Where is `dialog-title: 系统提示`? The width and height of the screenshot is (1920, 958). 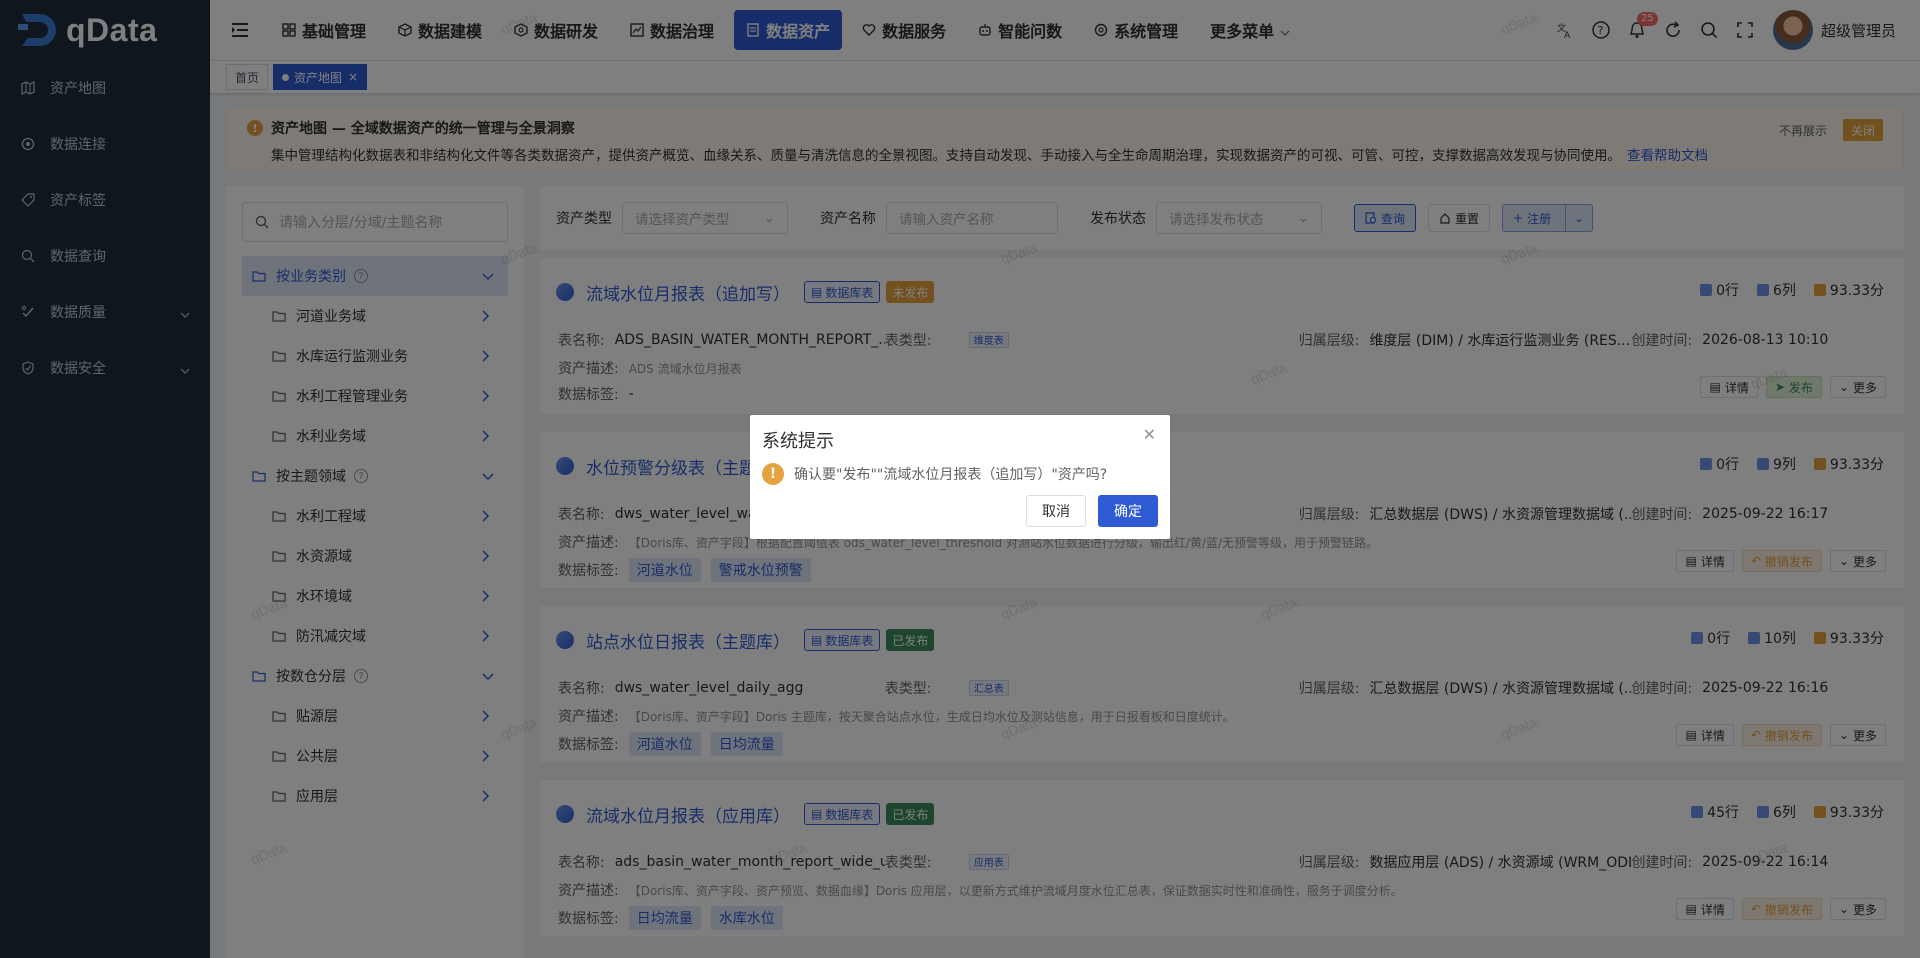
dialog-title: 系统提示 is located at coordinates (798, 441).